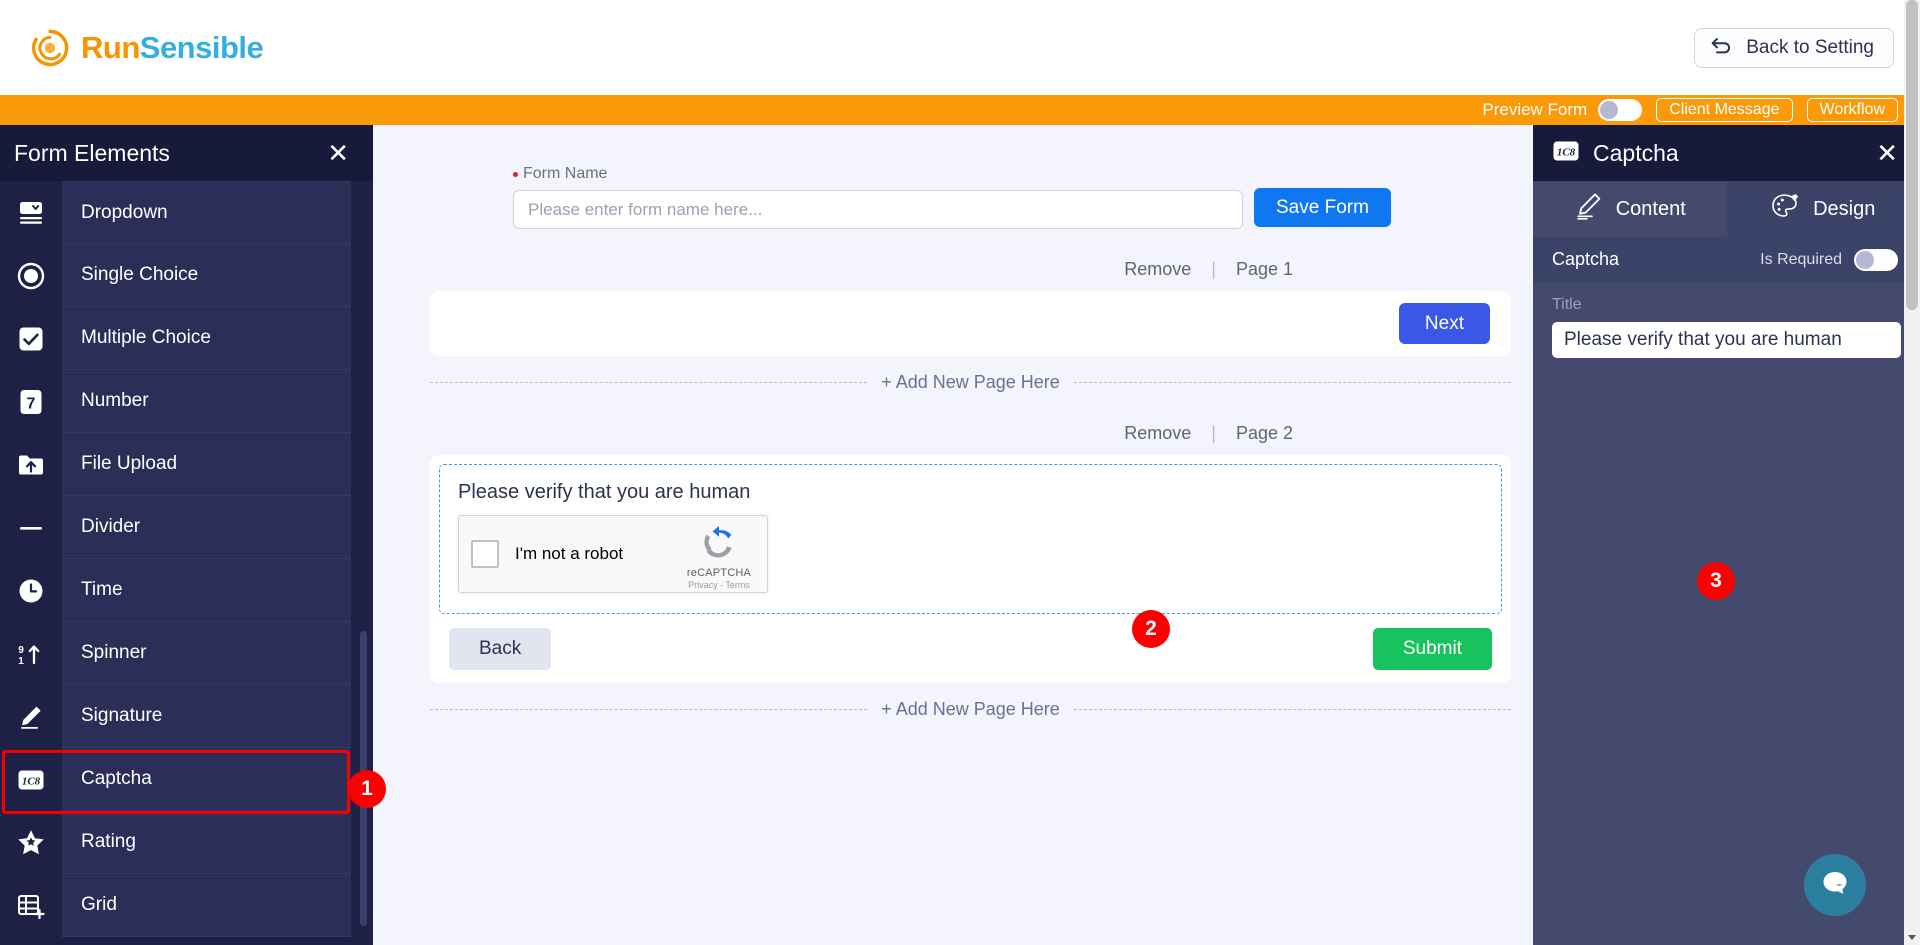 The image size is (1920, 945). I want to click on secondary-toolbar: Preview Form Client Message Workflow, so click(960, 110).